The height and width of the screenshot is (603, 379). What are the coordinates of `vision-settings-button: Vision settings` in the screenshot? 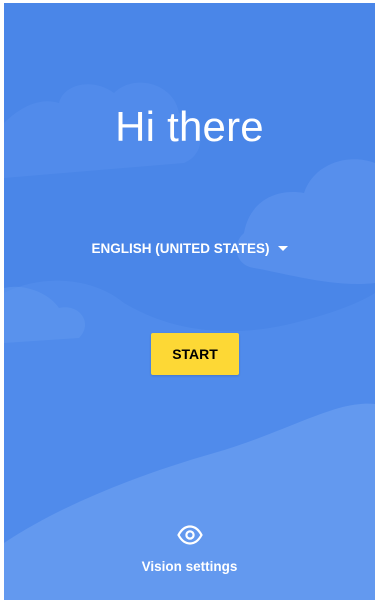 It's located at (189, 549).